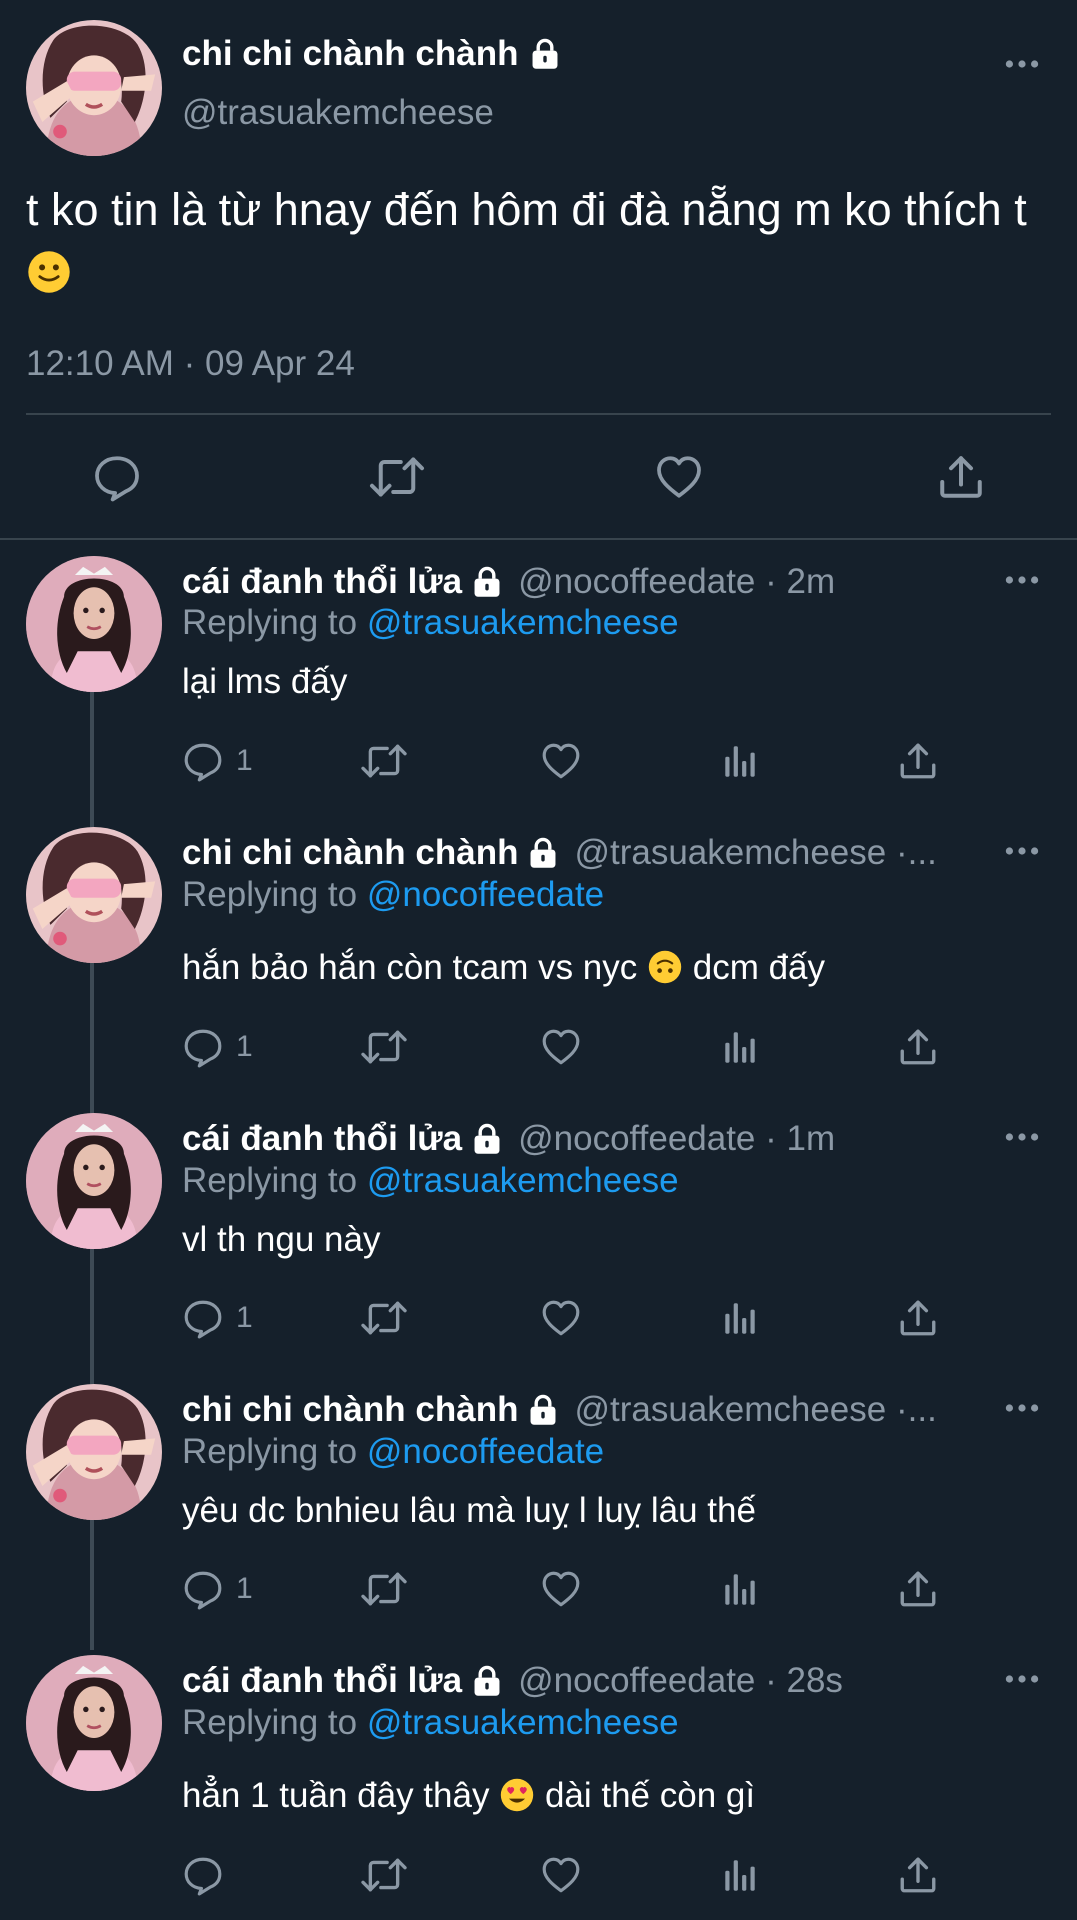  Describe the element at coordinates (504, 967) in the screenshot. I see `reply-text: hắn bảo hắn còn tcam vs nyc dcm đấy` at that location.